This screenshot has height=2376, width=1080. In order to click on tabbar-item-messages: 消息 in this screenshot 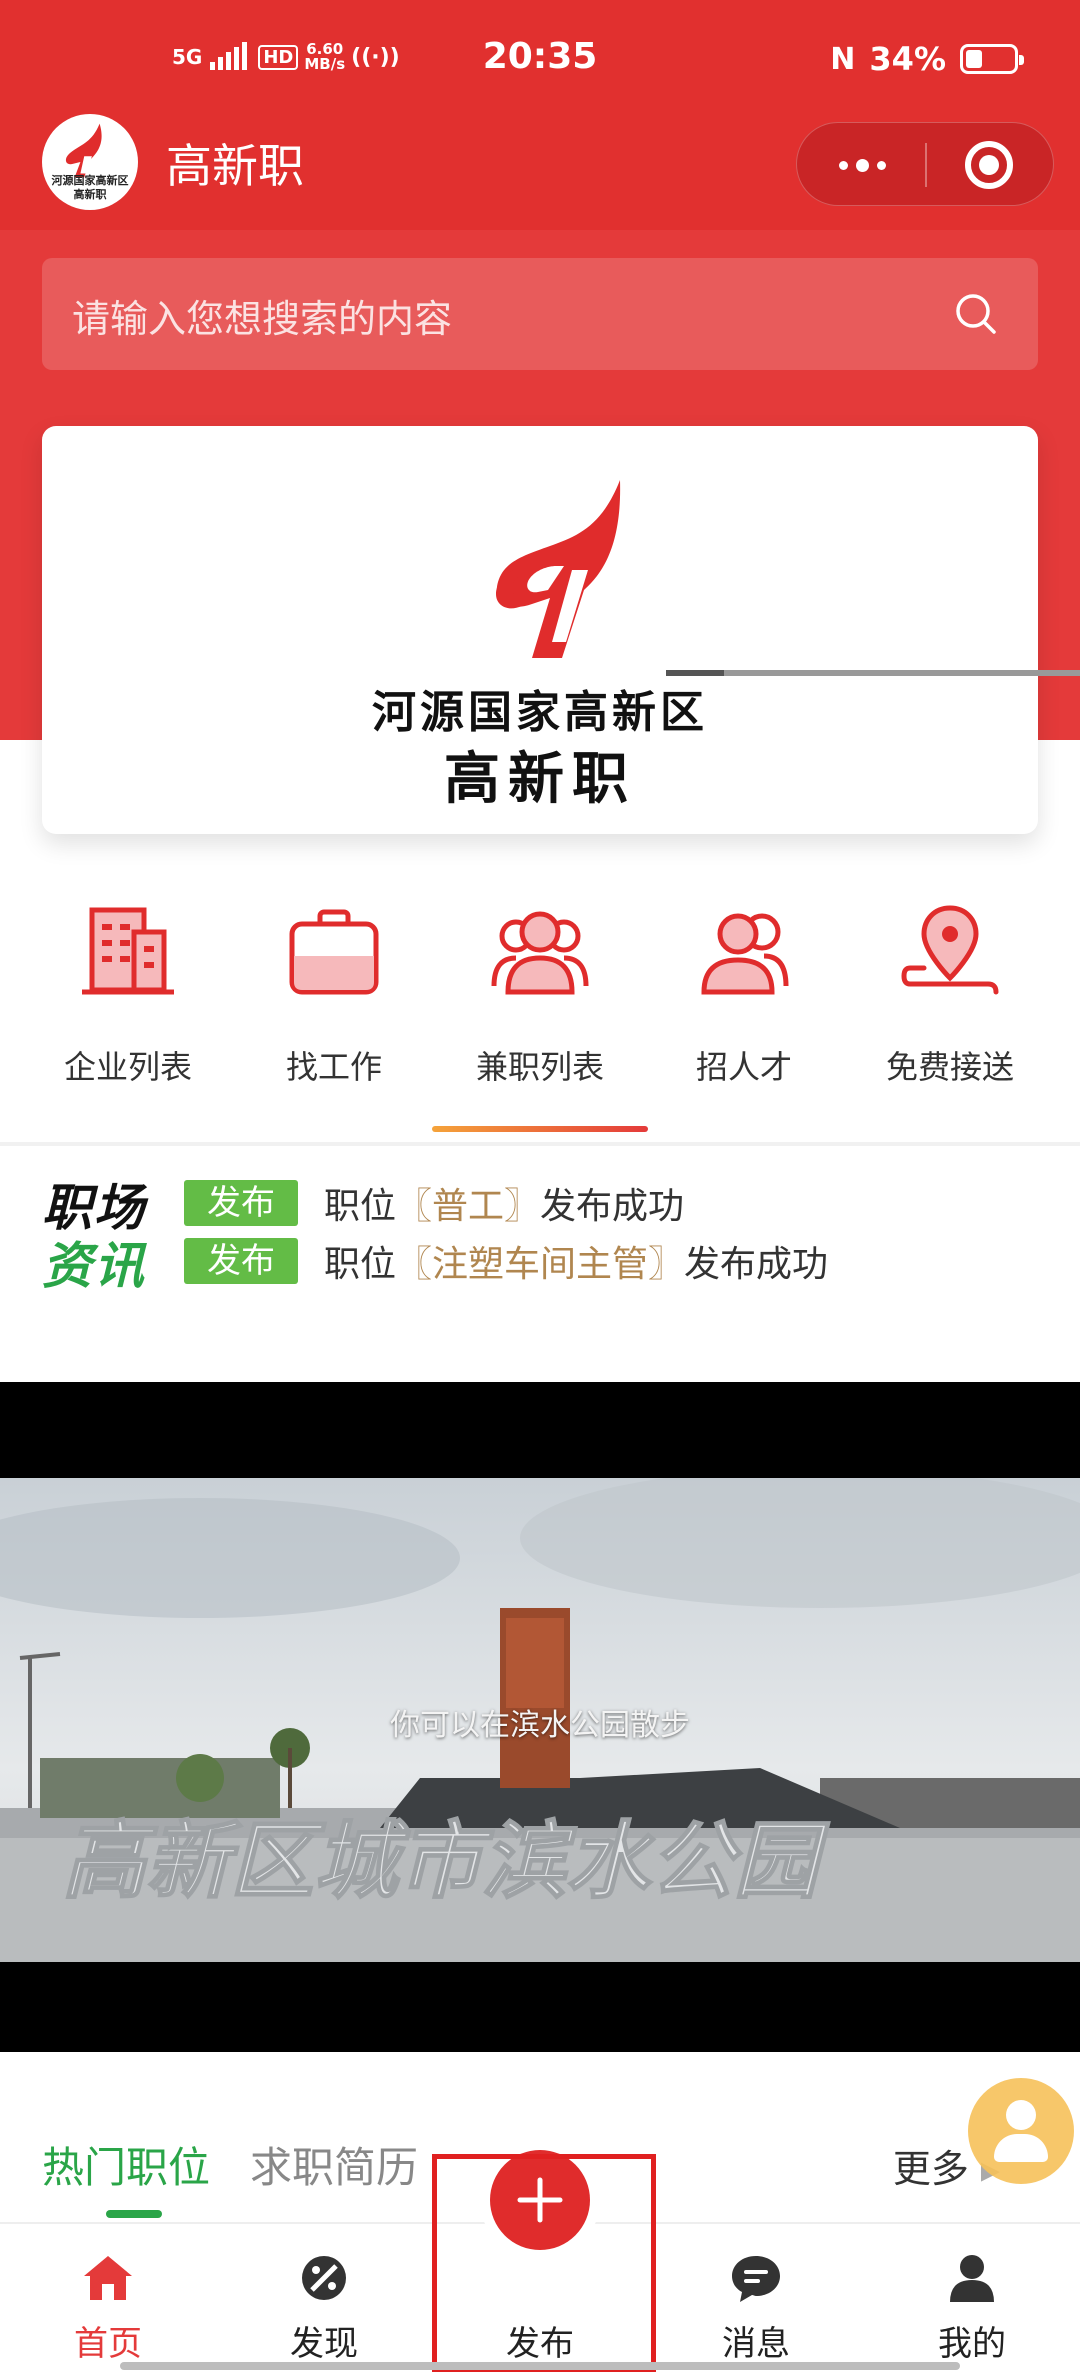, I will do `click(756, 2300)`.